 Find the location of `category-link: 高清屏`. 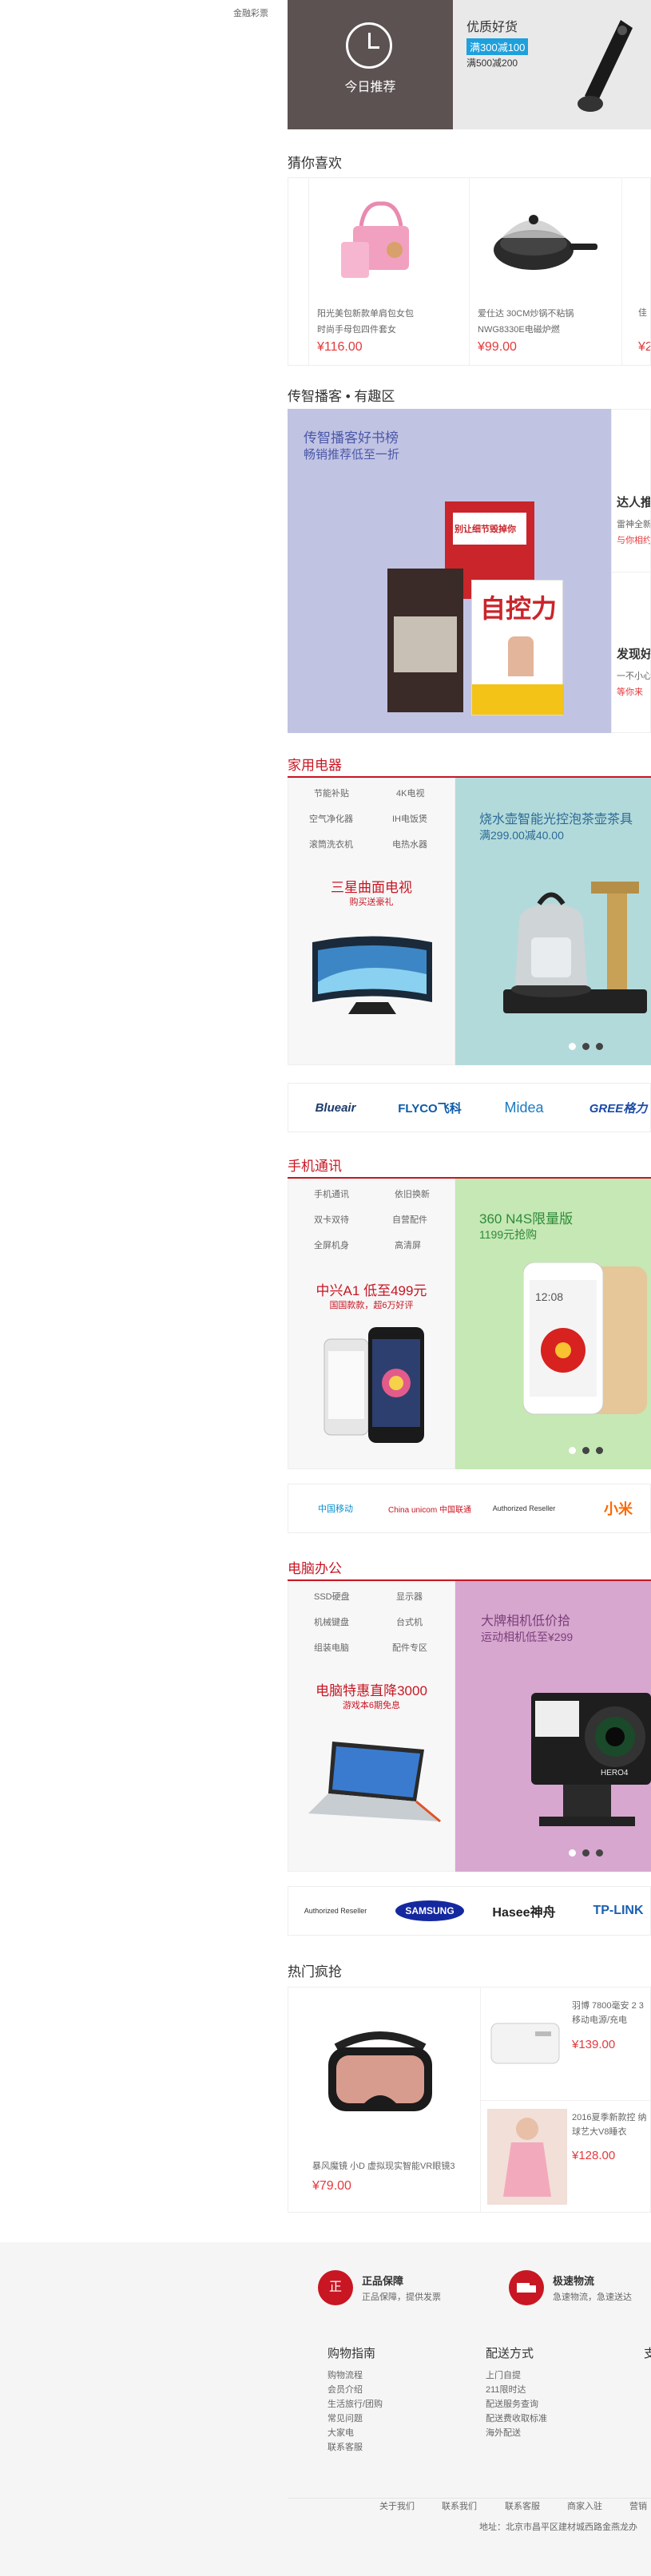

category-link: 高清屏 is located at coordinates (408, 1244).